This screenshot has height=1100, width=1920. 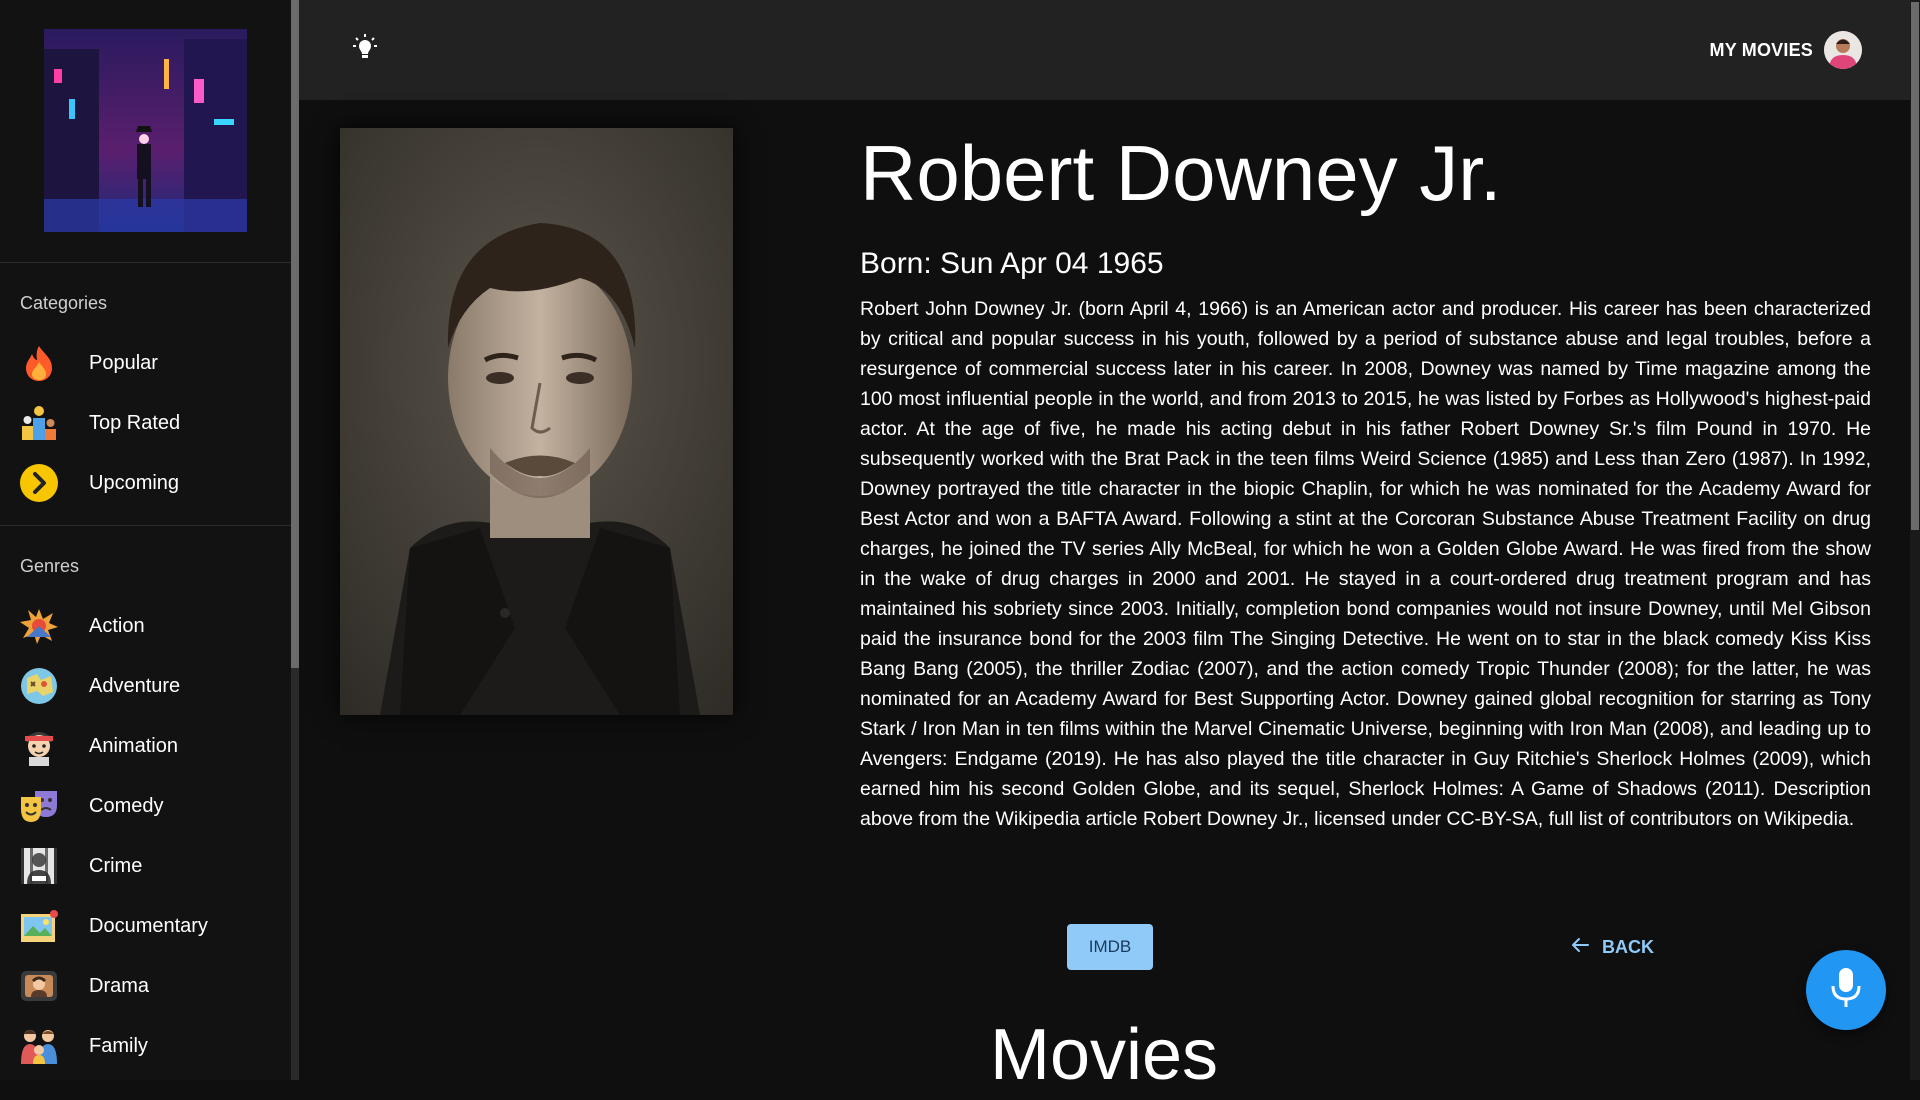 What do you see at coordinates (536, 421) in the screenshot?
I see `actor-photo` at bounding box center [536, 421].